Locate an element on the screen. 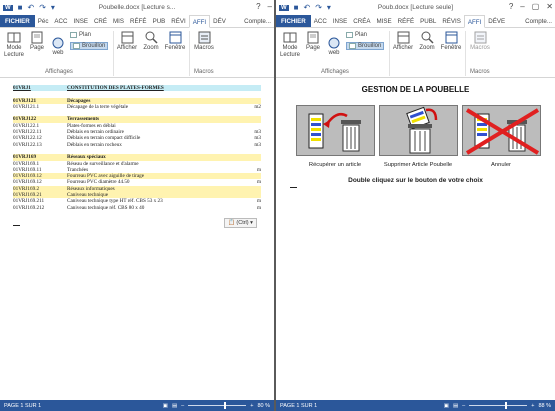 The image size is (555, 411). cancel-button is located at coordinates (501, 130).